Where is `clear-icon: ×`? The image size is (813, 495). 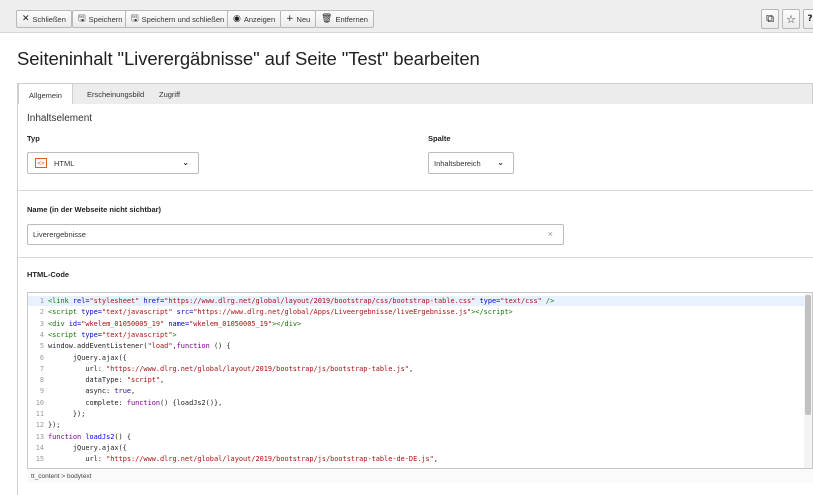 clear-icon: × is located at coordinates (550, 234).